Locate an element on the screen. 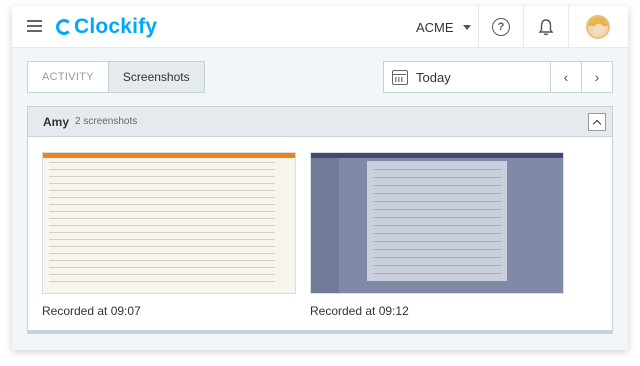 The image size is (640, 366). help-button: ? is located at coordinates (501, 27).